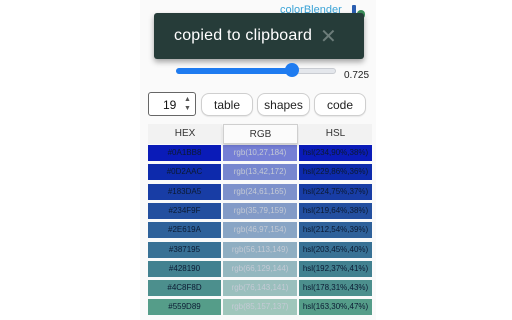 The height and width of the screenshot is (320, 512). Describe the element at coordinates (184, 268) in the screenshot. I see `color-cell-hex: #428190` at that location.